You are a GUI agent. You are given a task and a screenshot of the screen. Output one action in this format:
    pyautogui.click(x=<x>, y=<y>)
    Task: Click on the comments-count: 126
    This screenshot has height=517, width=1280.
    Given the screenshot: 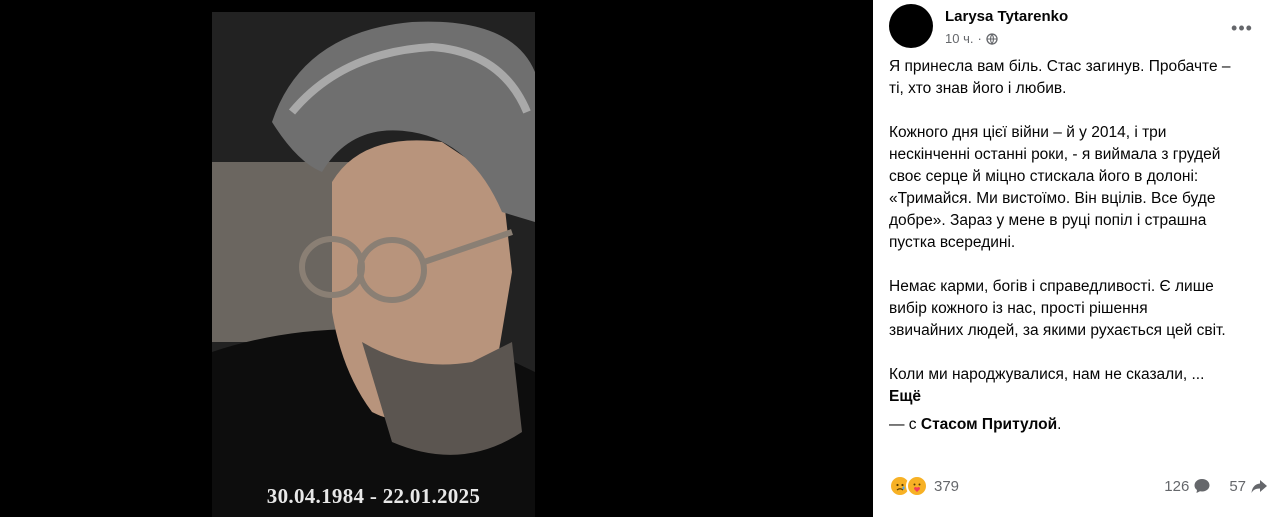 What is the action you would take?
    pyautogui.click(x=1177, y=486)
    